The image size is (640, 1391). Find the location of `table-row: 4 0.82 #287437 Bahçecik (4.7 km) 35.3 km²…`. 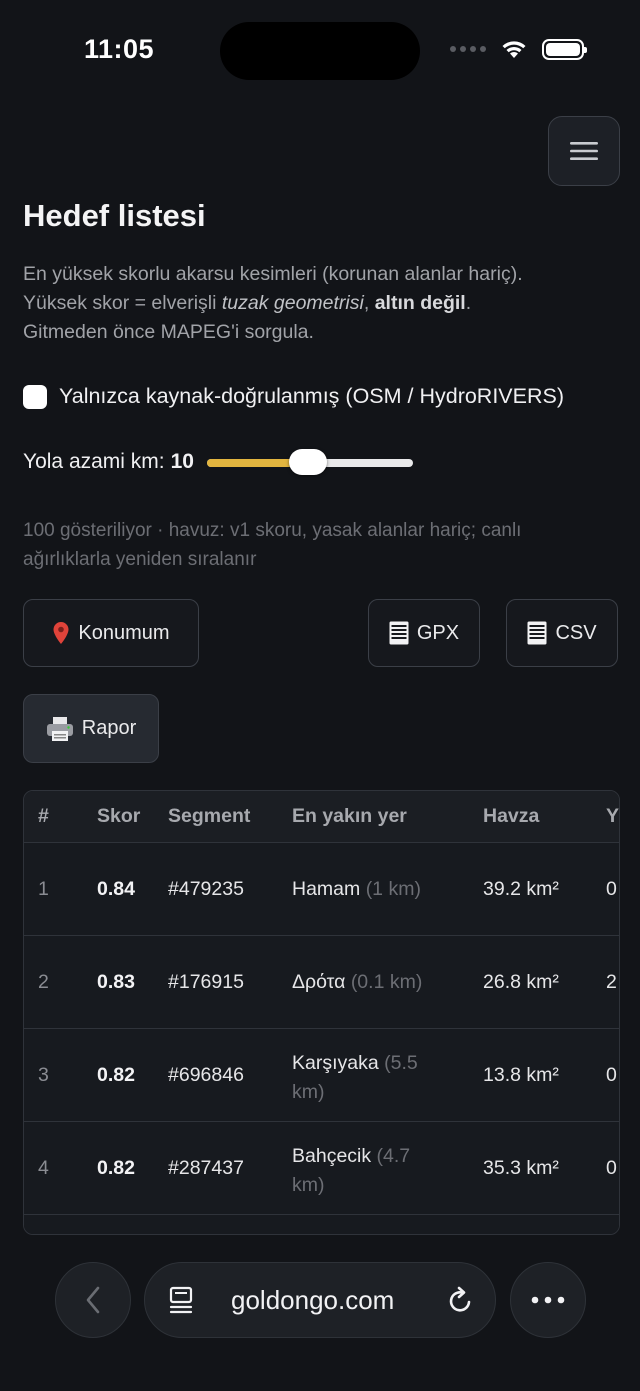

table-row: 4 0.82 #287437 Bahçecik (4.7 km) 35.3 km²… is located at coordinates (321, 1168).